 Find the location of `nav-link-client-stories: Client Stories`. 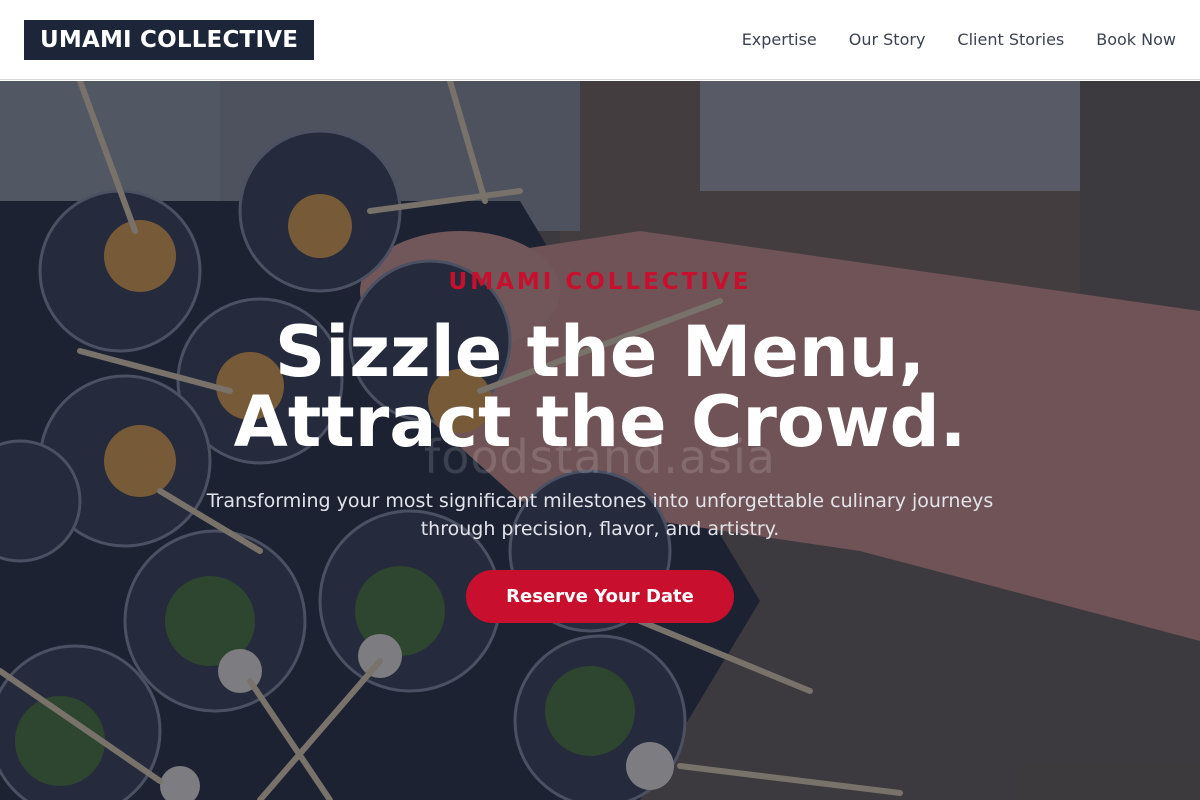

nav-link-client-stories: Client Stories is located at coordinates (1010, 39).